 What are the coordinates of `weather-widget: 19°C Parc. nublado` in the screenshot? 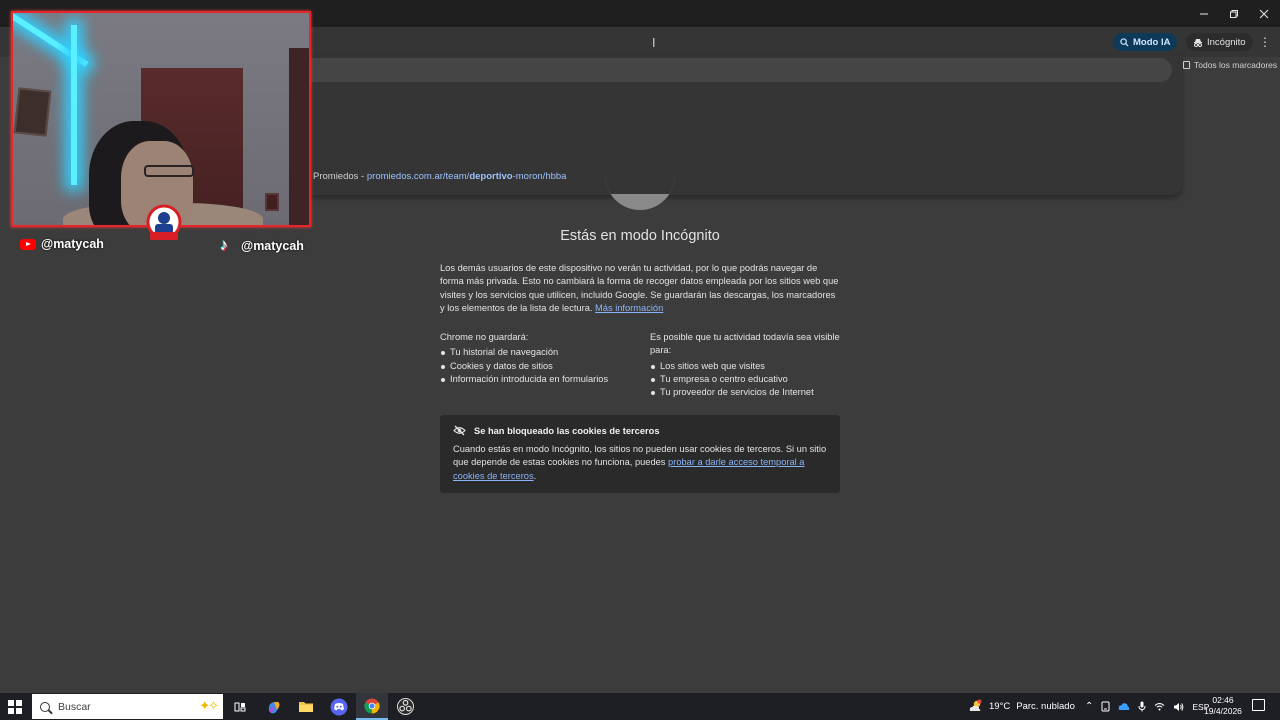 It's located at (1032, 706).